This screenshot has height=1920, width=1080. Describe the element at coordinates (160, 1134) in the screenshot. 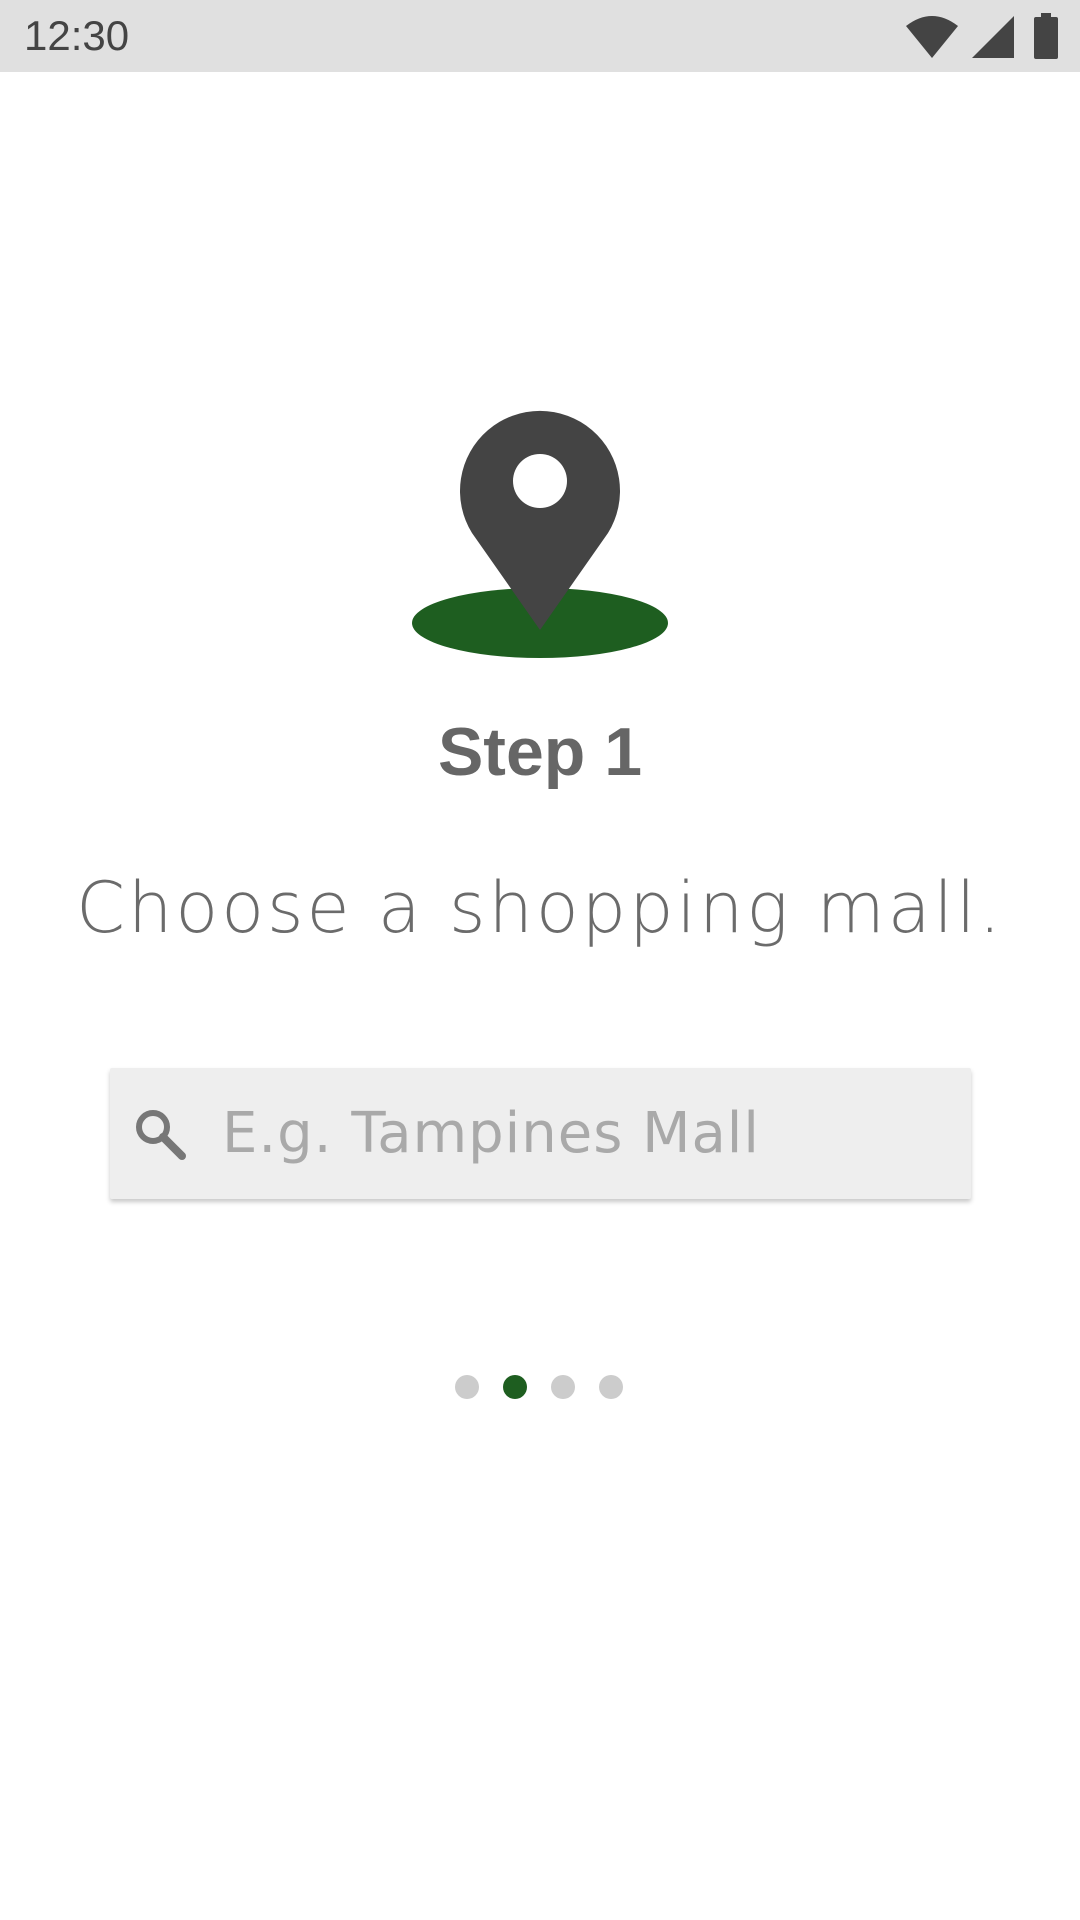

I see `search-icon` at that location.